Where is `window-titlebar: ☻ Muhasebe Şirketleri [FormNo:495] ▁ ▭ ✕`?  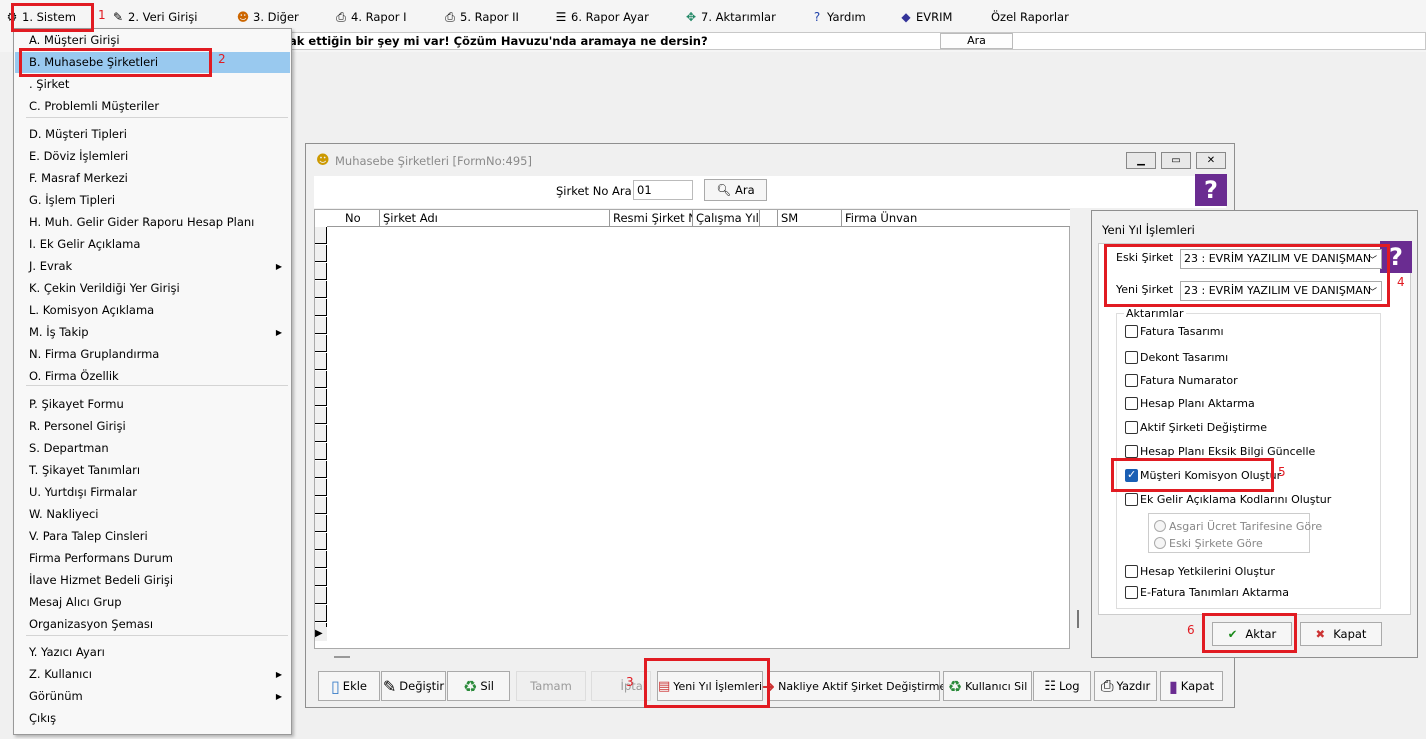 window-titlebar: ☻ Muhasebe Şirketleri [FormNo:495] ▁ ▭ ✕ is located at coordinates (770, 160).